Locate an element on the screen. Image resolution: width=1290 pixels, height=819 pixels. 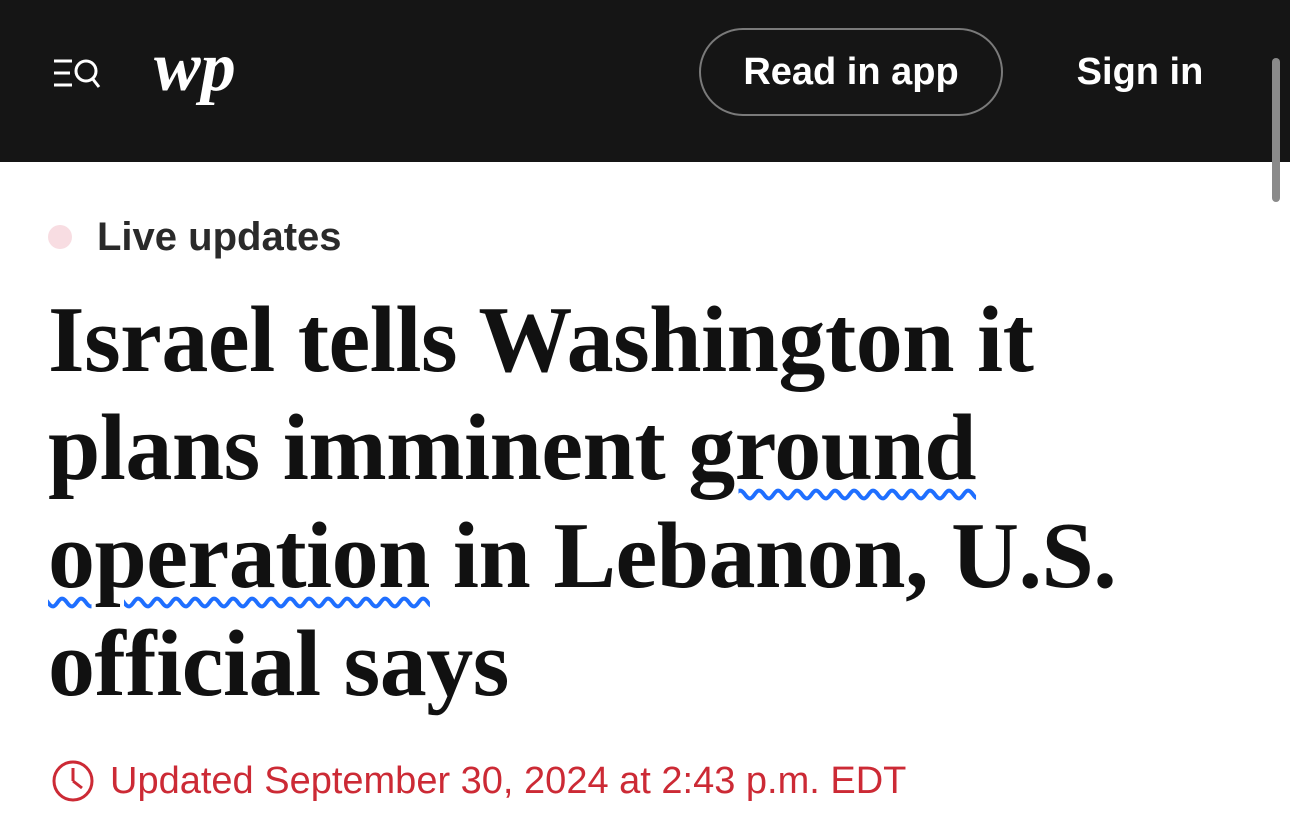
clock-icon is located at coordinates (73, 781).